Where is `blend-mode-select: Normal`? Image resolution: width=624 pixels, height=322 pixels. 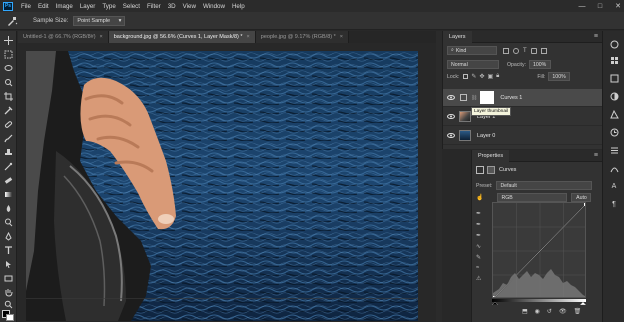
blend-mode-select: Normal is located at coordinates (473, 64).